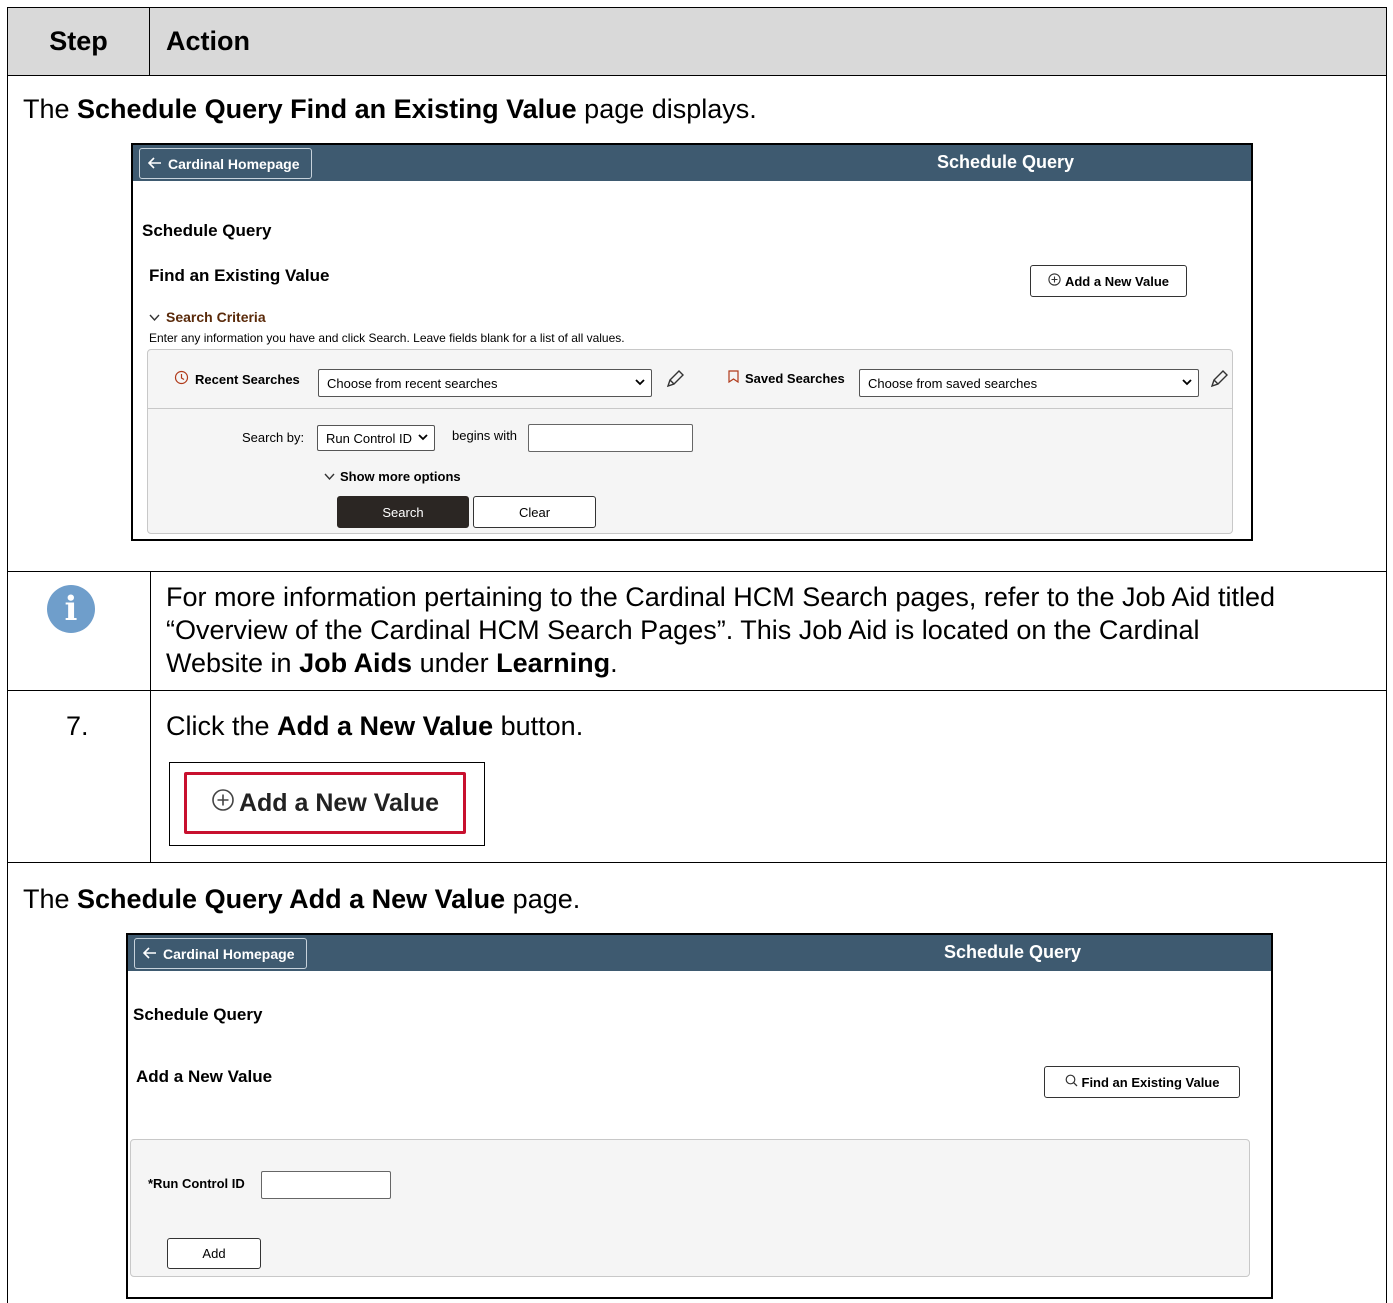 Image resolution: width=1393 pixels, height=1303 pixels. What do you see at coordinates (208, 41) in the screenshot?
I see `header-action: Action` at bounding box center [208, 41].